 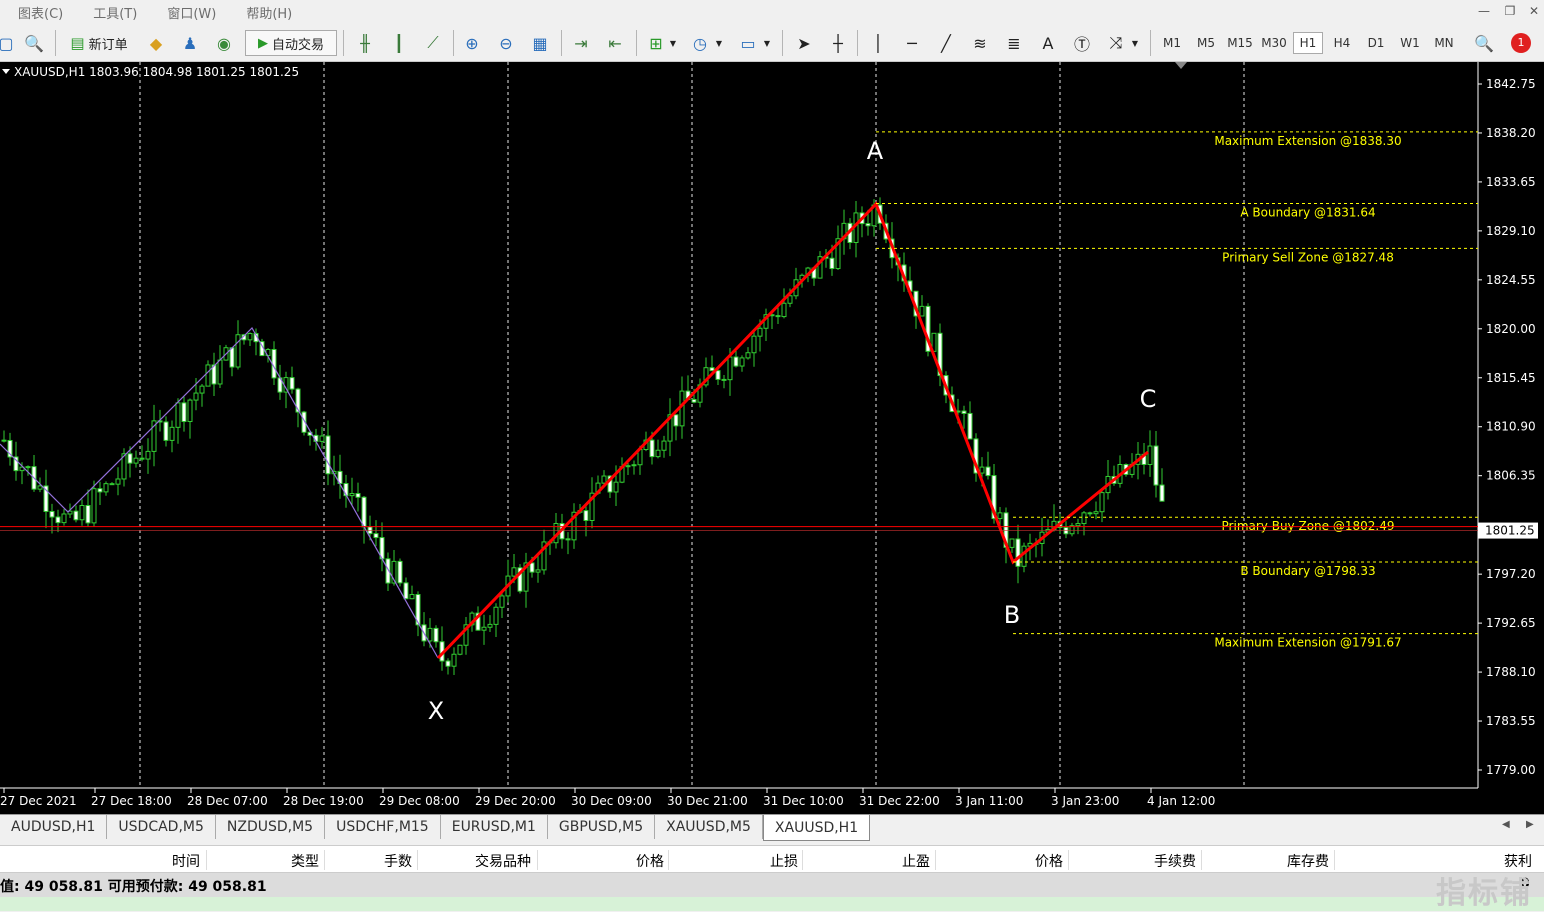 What do you see at coordinates (1521, 43) in the screenshot?
I see `notifications-icon: 1` at bounding box center [1521, 43].